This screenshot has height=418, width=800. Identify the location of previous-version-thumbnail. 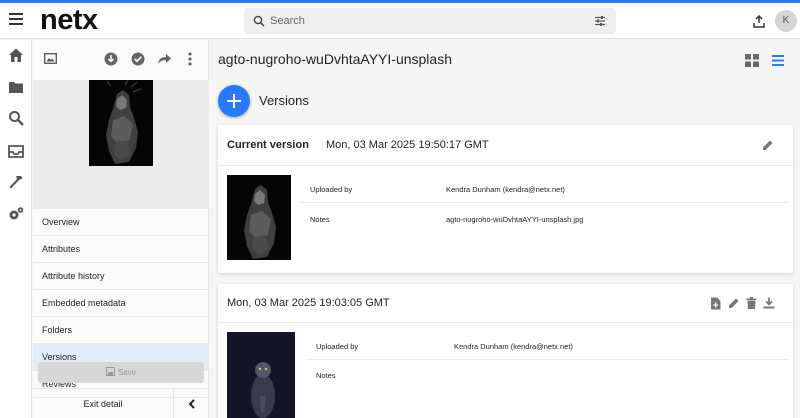
(261, 375).